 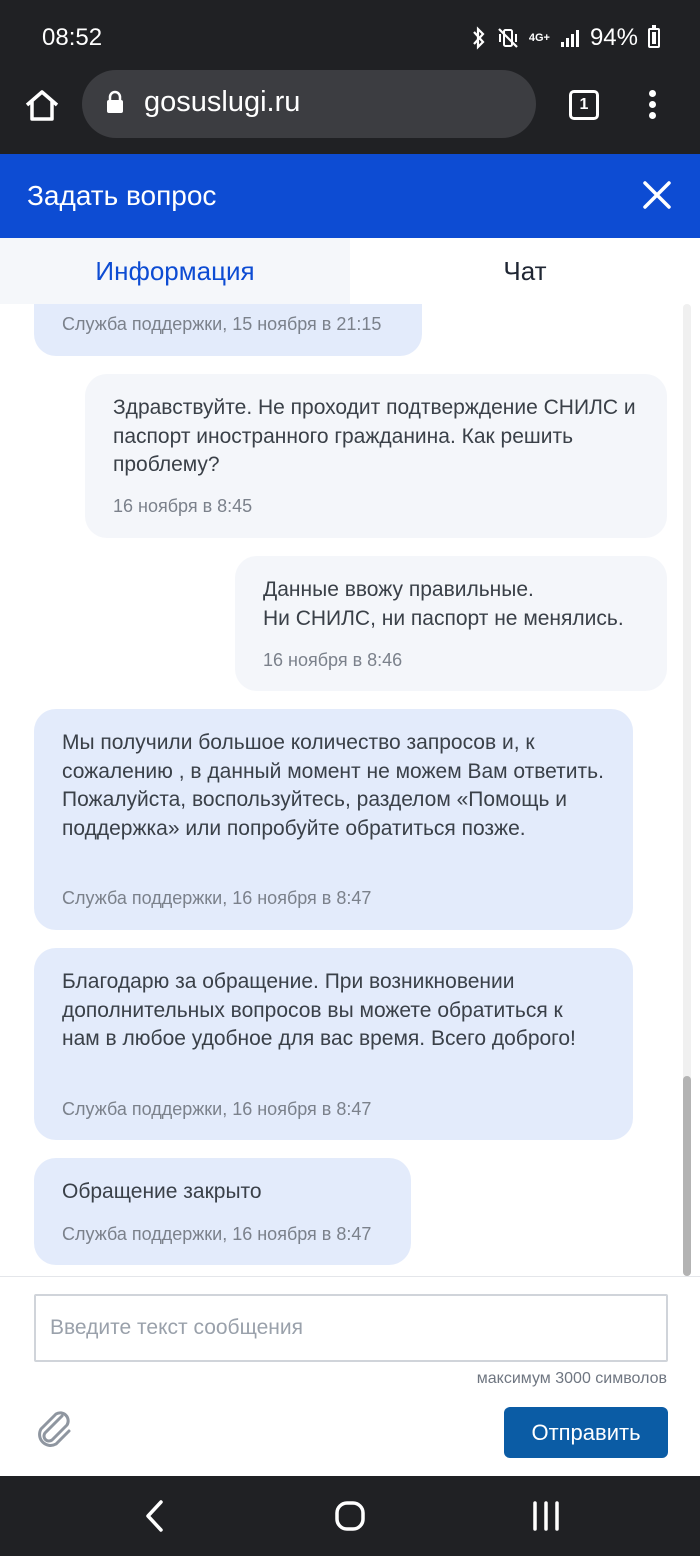 What do you see at coordinates (72, 37) in the screenshot?
I see `status-time: 08:52` at bounding box center [72, 37].